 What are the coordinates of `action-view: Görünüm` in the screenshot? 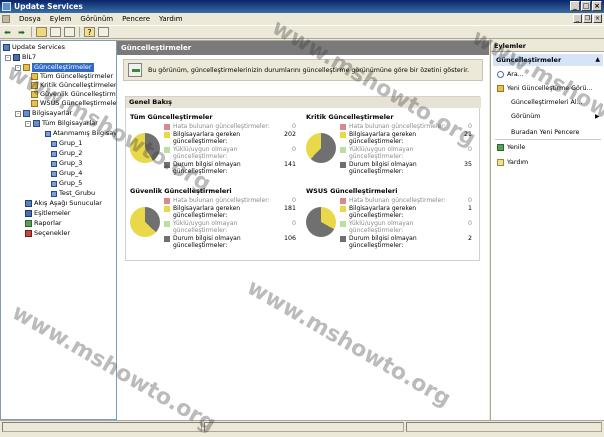 It's located at (525, 116).